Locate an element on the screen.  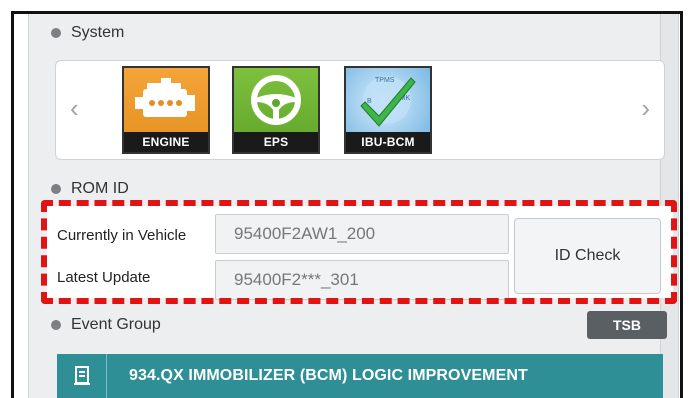
checkmark-icon: TPMS B SMK is located at coordinates (388, 100).